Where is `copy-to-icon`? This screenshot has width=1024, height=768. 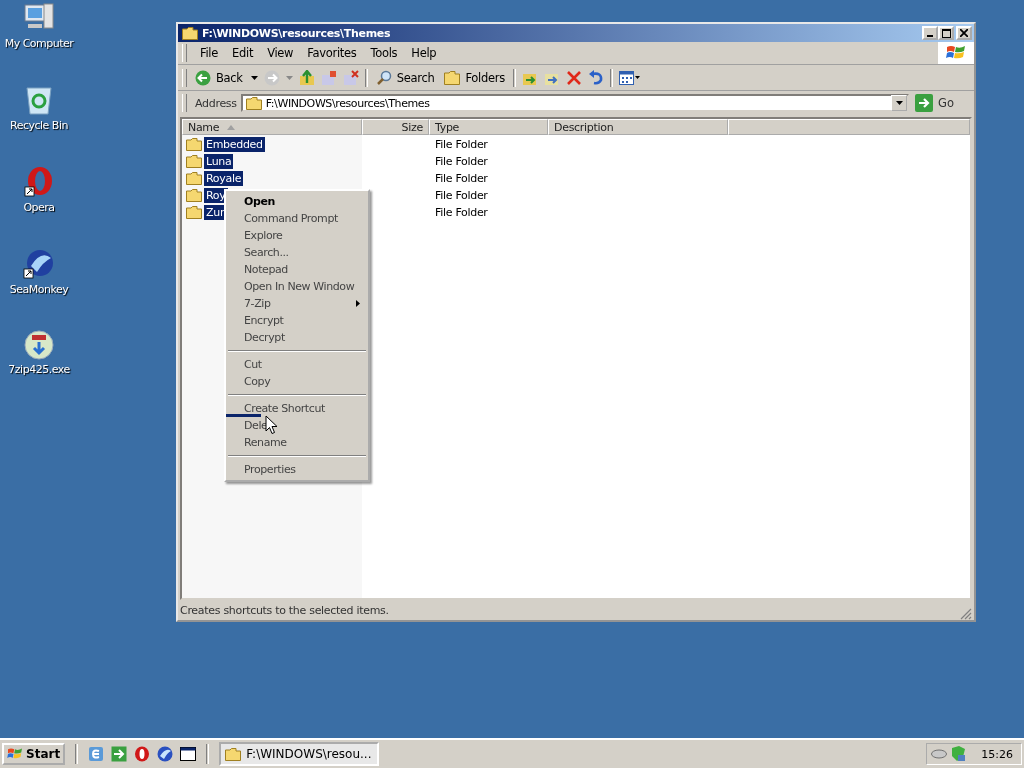
copy-to-icon is located at coordinates (350, 77).